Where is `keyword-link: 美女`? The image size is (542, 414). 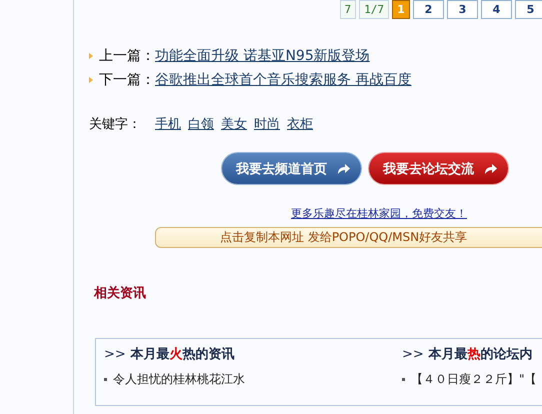
keyword-link: 美女 is located at coordinates (234, 124).